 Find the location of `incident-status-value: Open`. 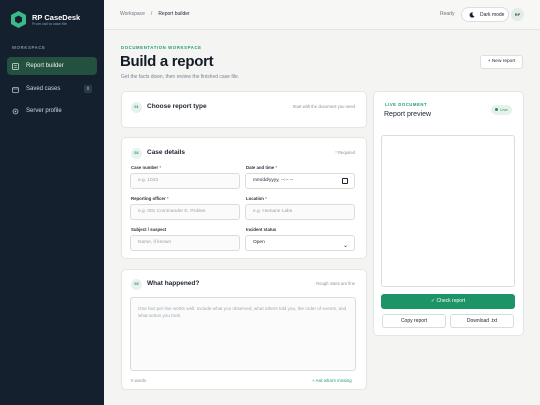

incident-status-value: Open is located at coordinates (259, 242).